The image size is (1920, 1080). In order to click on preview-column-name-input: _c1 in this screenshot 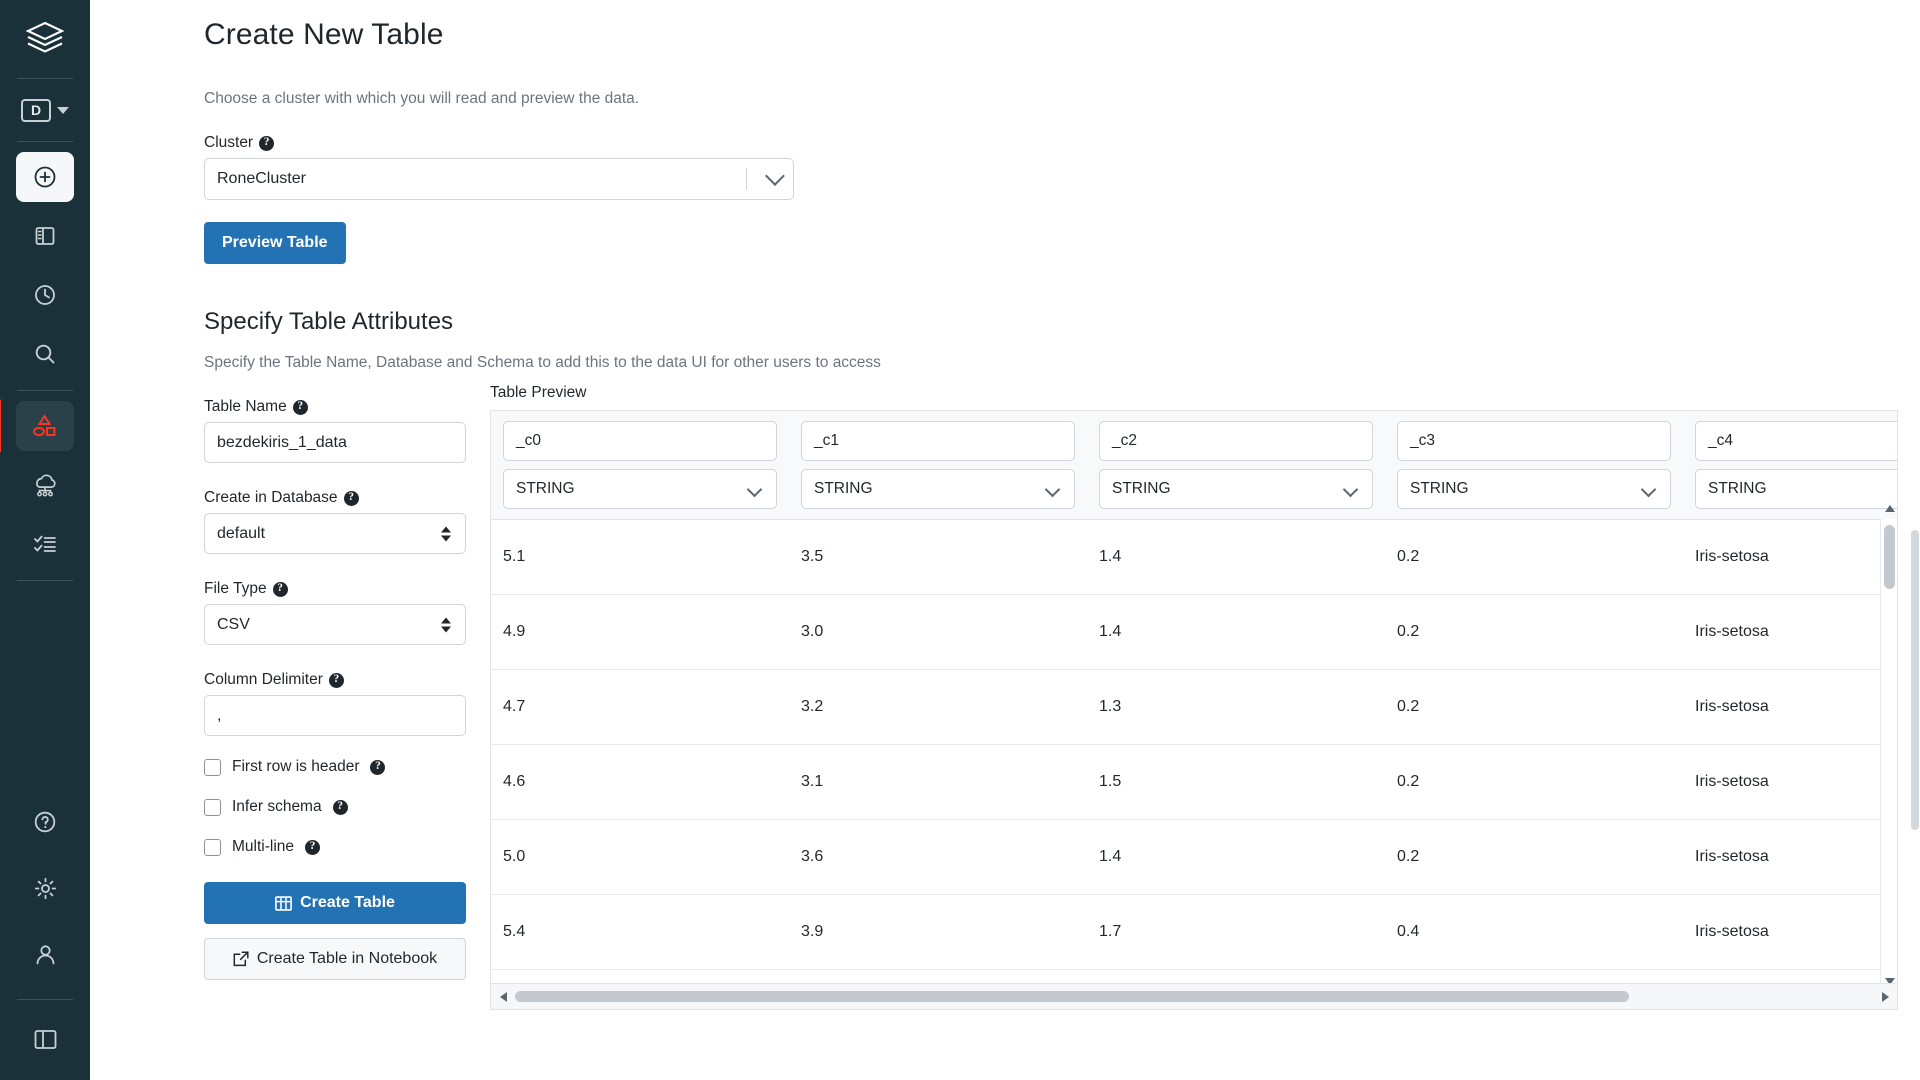, I will do `click(938, 441)`.